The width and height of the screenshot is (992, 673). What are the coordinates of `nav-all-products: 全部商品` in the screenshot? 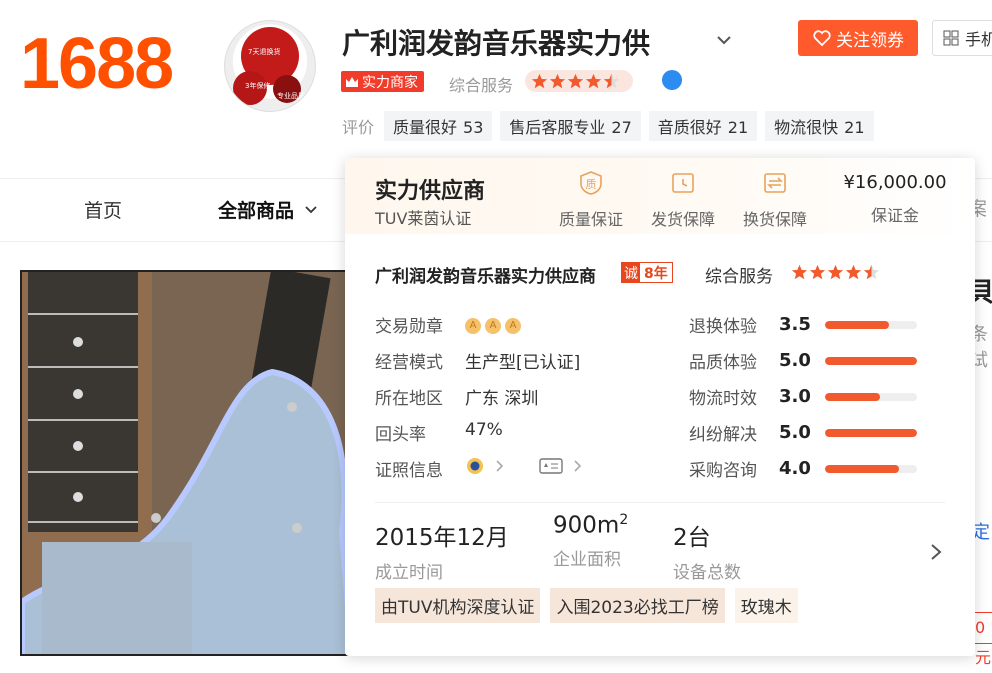 It's located at (268, 209).